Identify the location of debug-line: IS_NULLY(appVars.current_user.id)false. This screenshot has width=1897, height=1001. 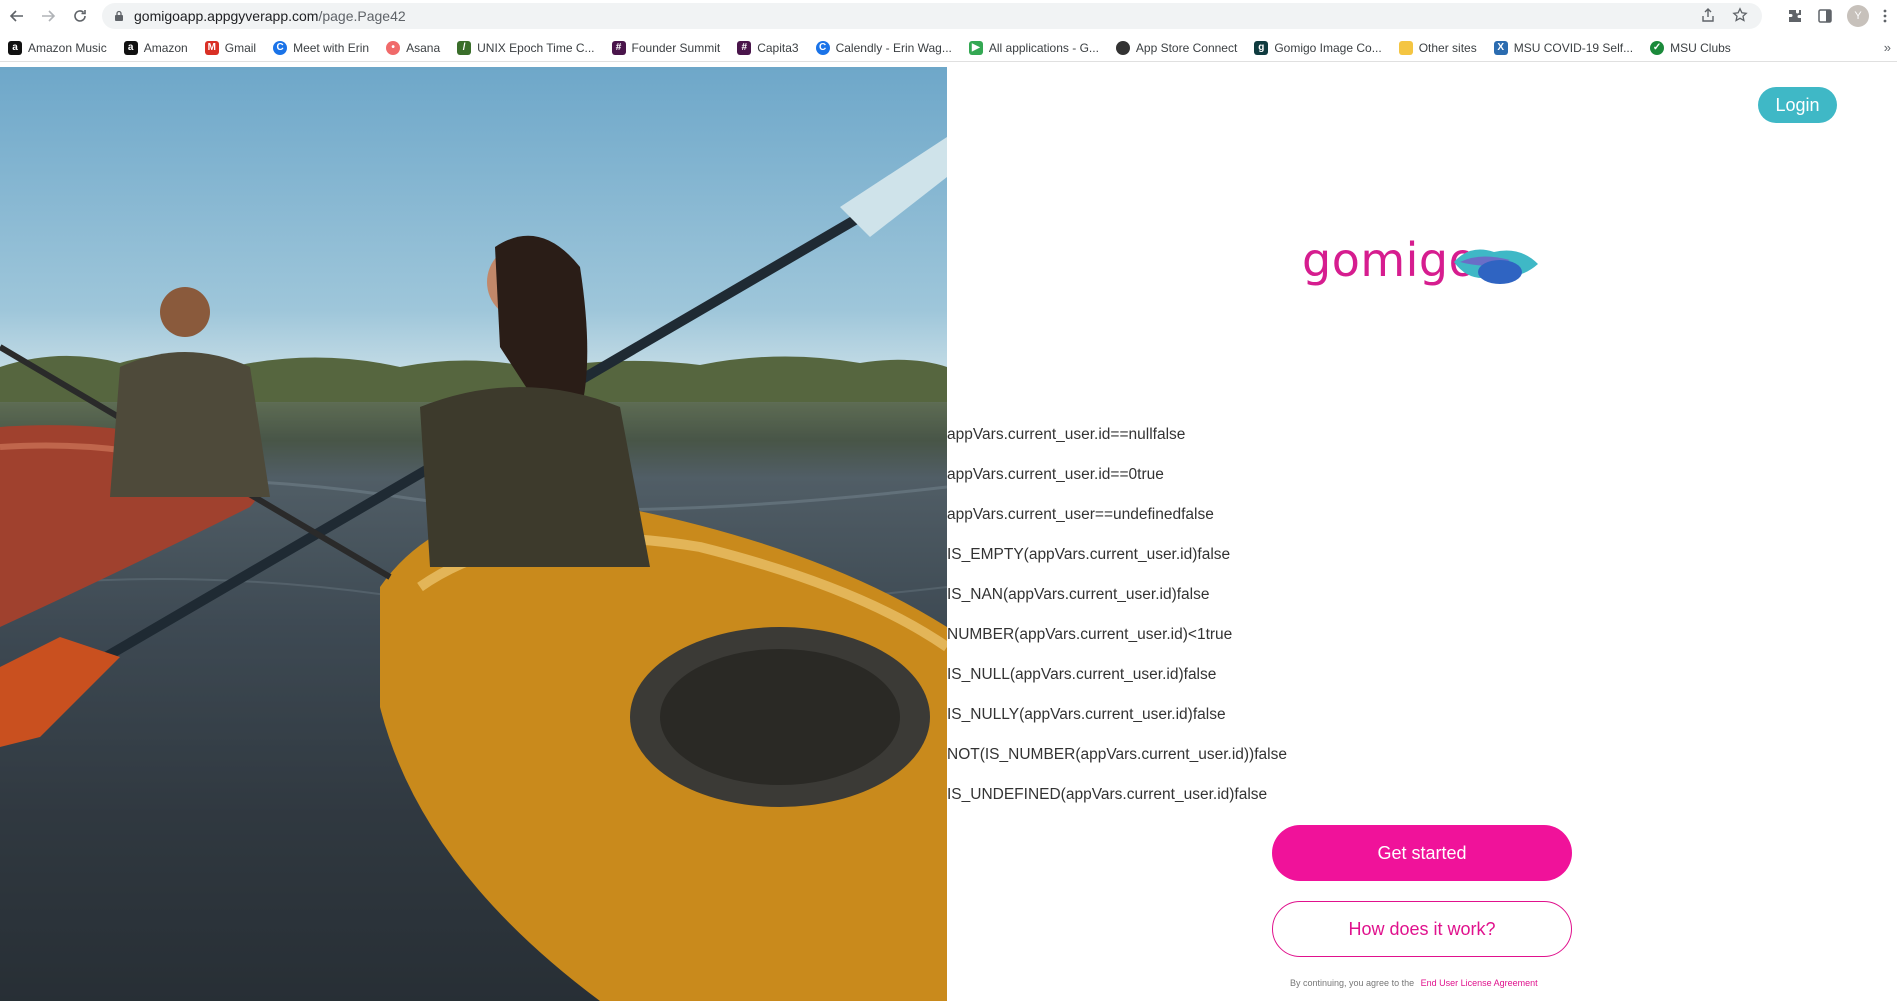
(1086, 714).